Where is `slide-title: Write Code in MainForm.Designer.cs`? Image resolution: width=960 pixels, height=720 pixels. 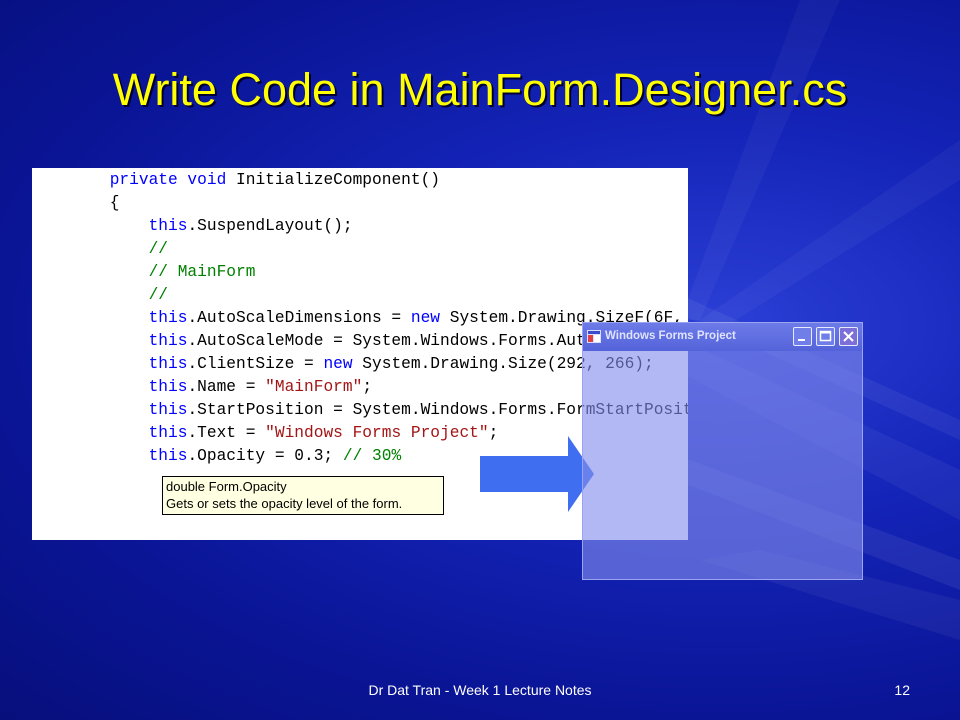
slide-title: Write Code in MainForm.Designer.cs is located at coordinates (480, 89).